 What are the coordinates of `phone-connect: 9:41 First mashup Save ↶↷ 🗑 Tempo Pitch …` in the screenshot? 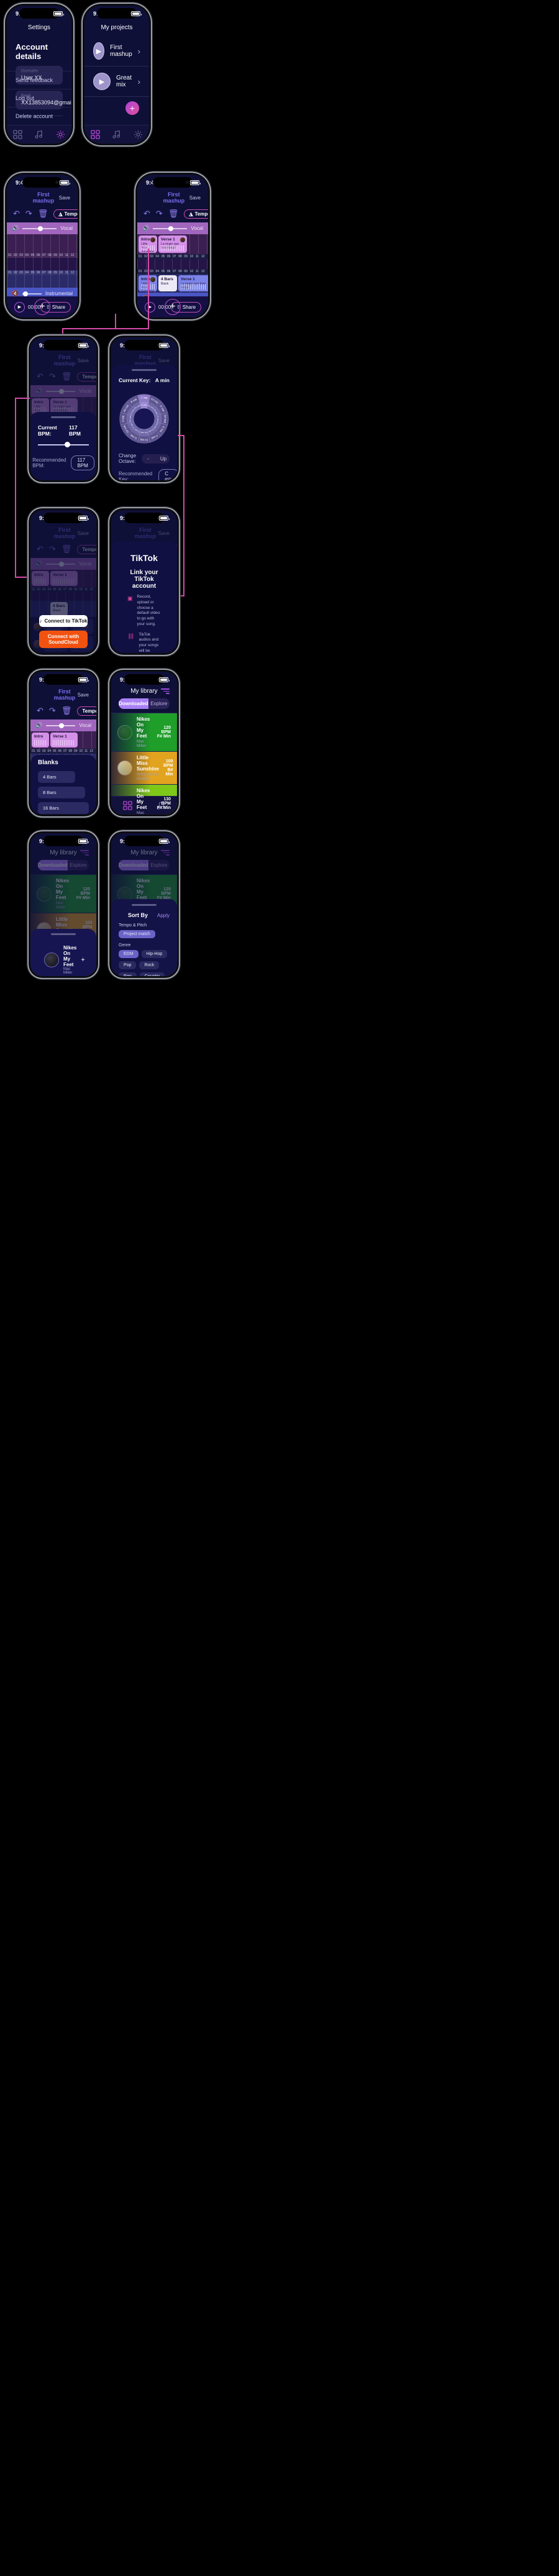 It's located at (63, 581).